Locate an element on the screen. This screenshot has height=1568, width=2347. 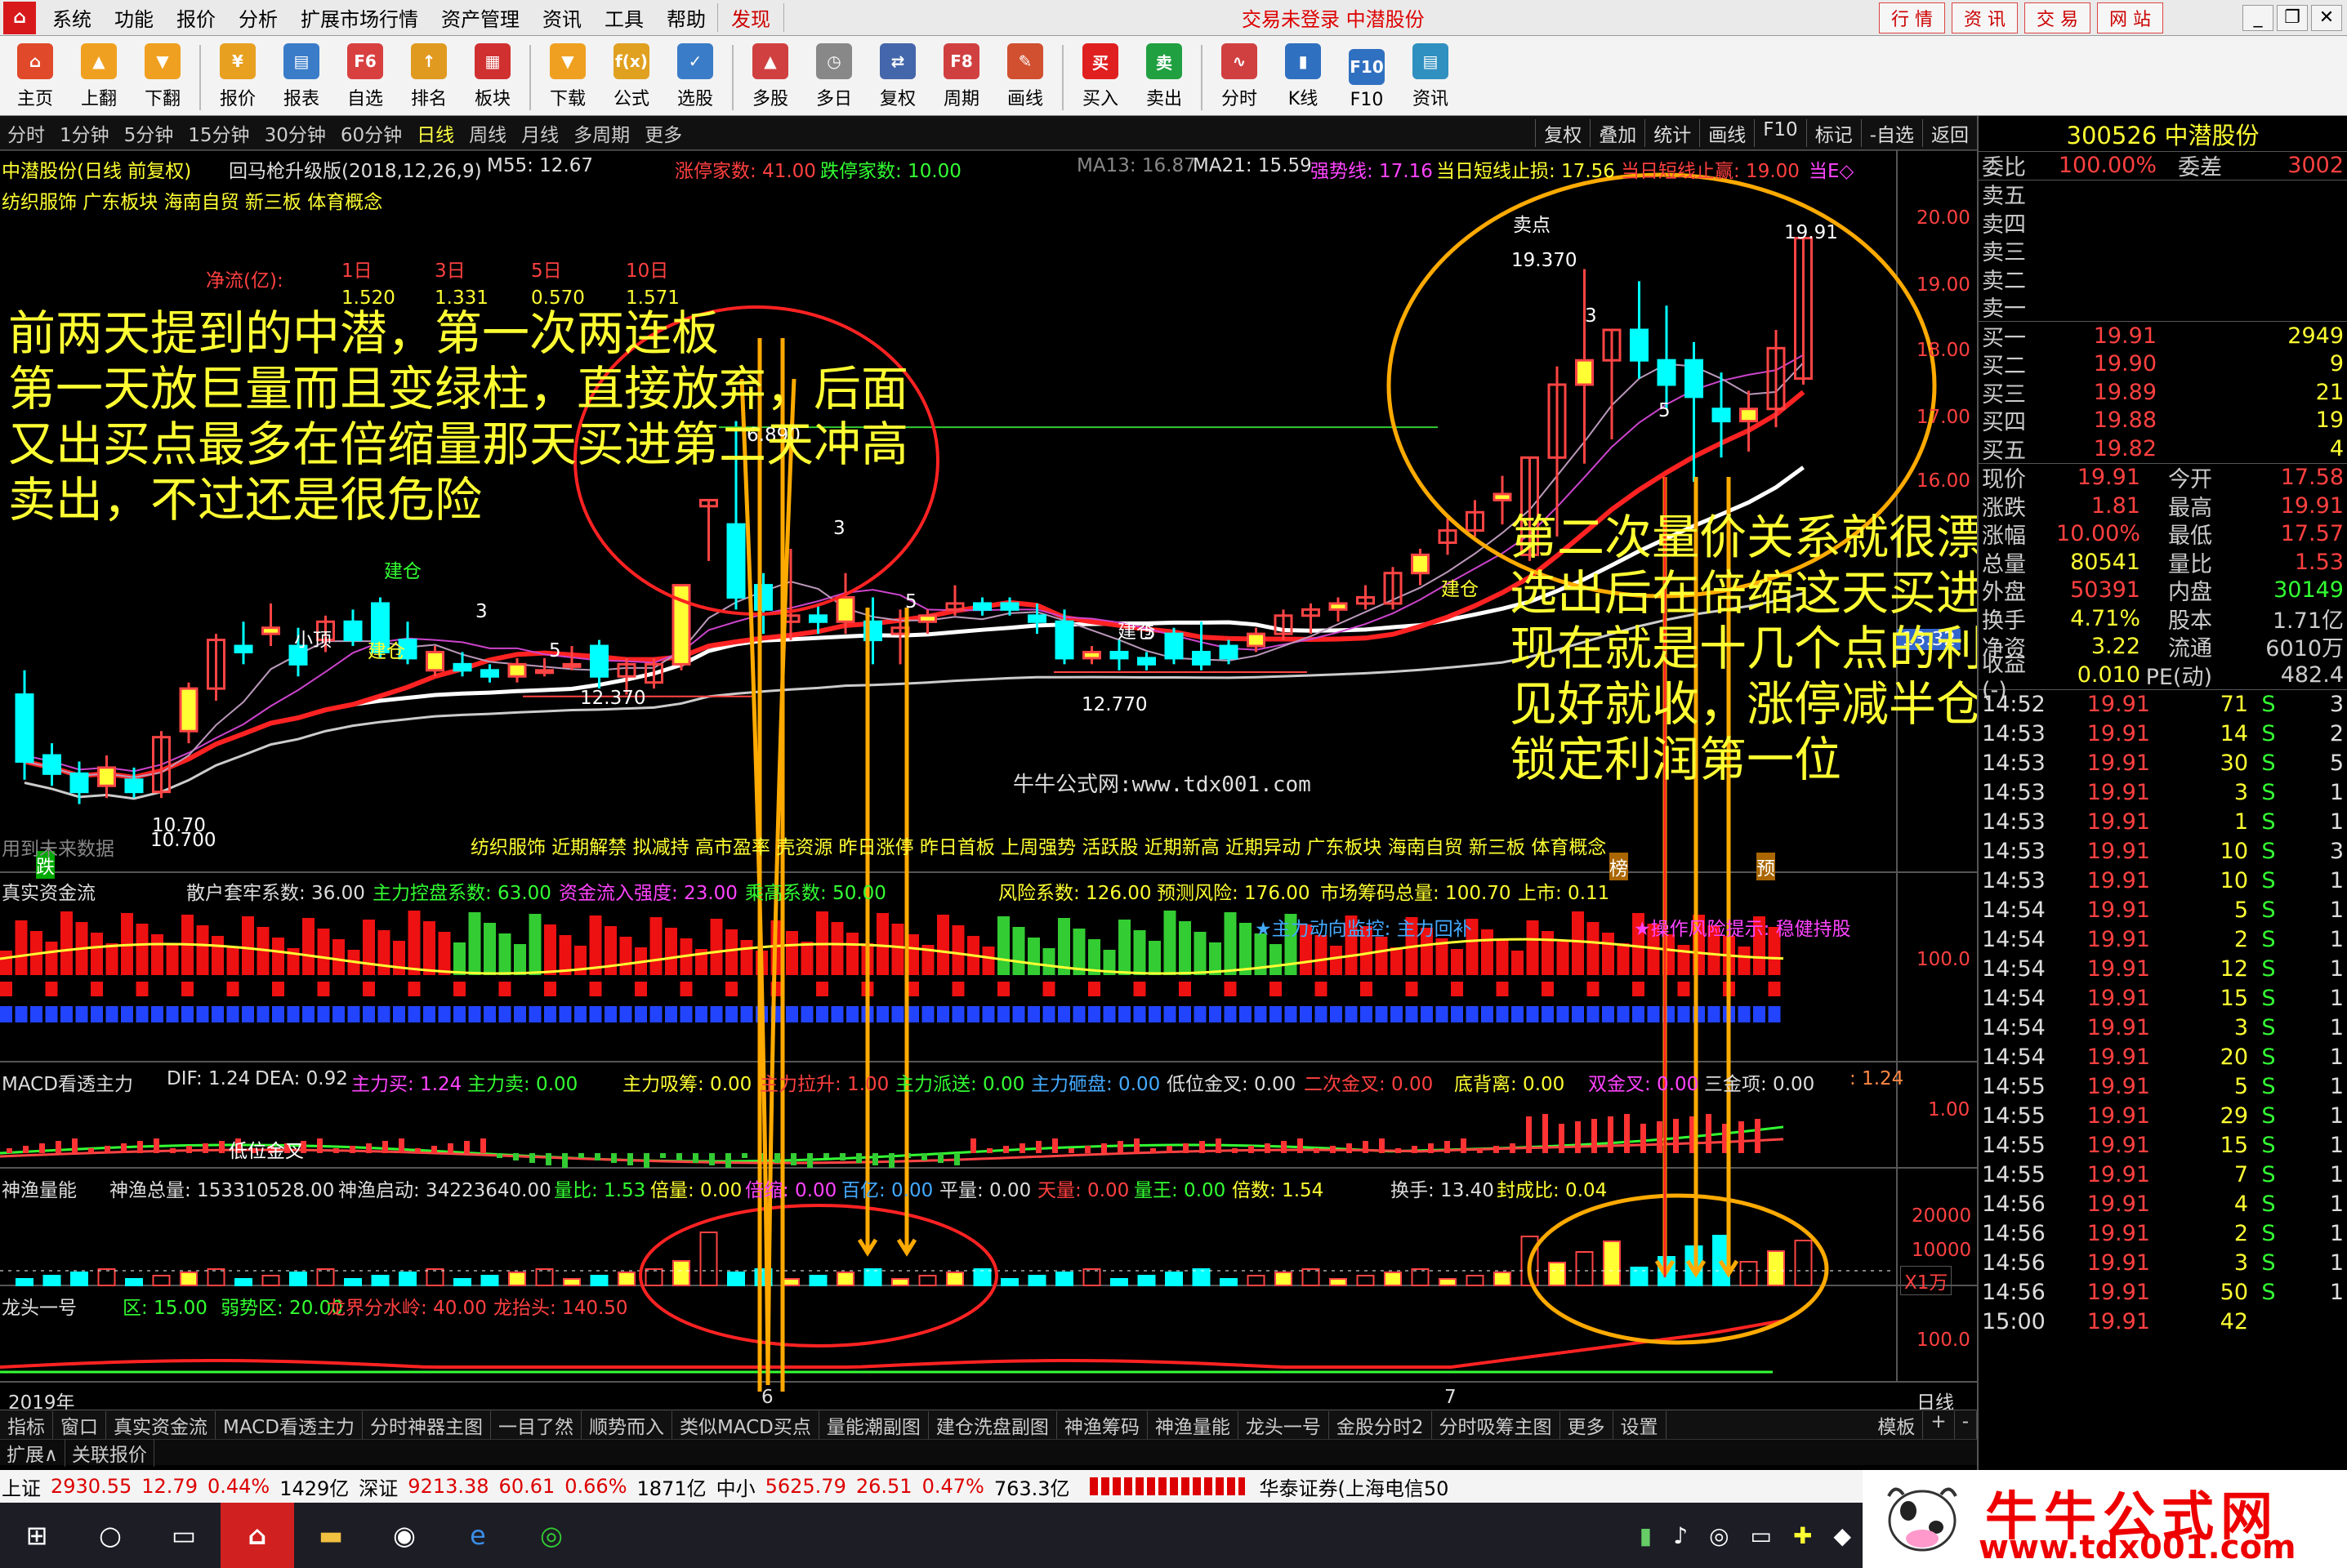
period-tool-0: 复权 is located at coordinates (1562, 132).